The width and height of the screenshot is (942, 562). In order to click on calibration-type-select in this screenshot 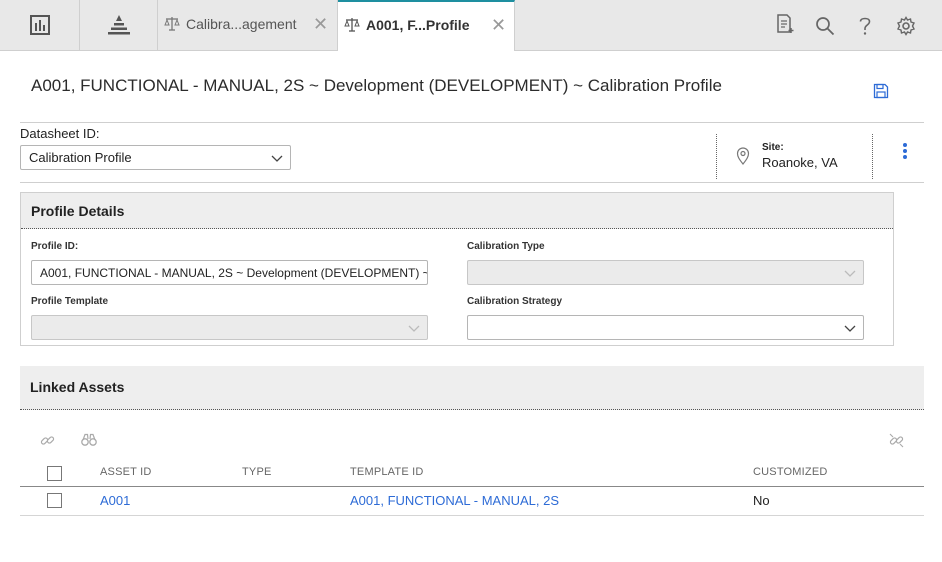, I will do `click(665, 272)`.